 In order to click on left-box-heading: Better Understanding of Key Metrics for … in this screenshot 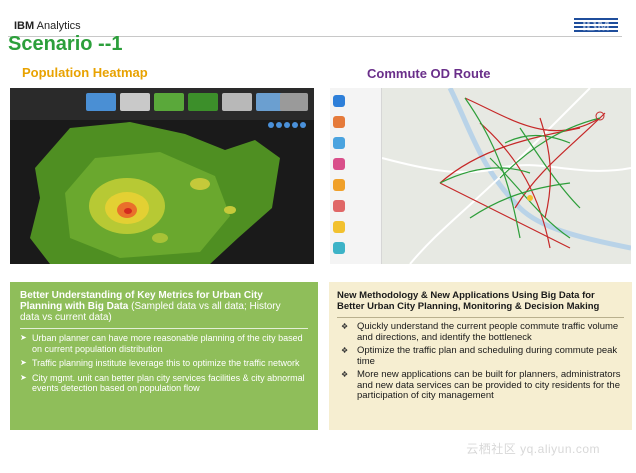, I will do `click(150, 306)`.